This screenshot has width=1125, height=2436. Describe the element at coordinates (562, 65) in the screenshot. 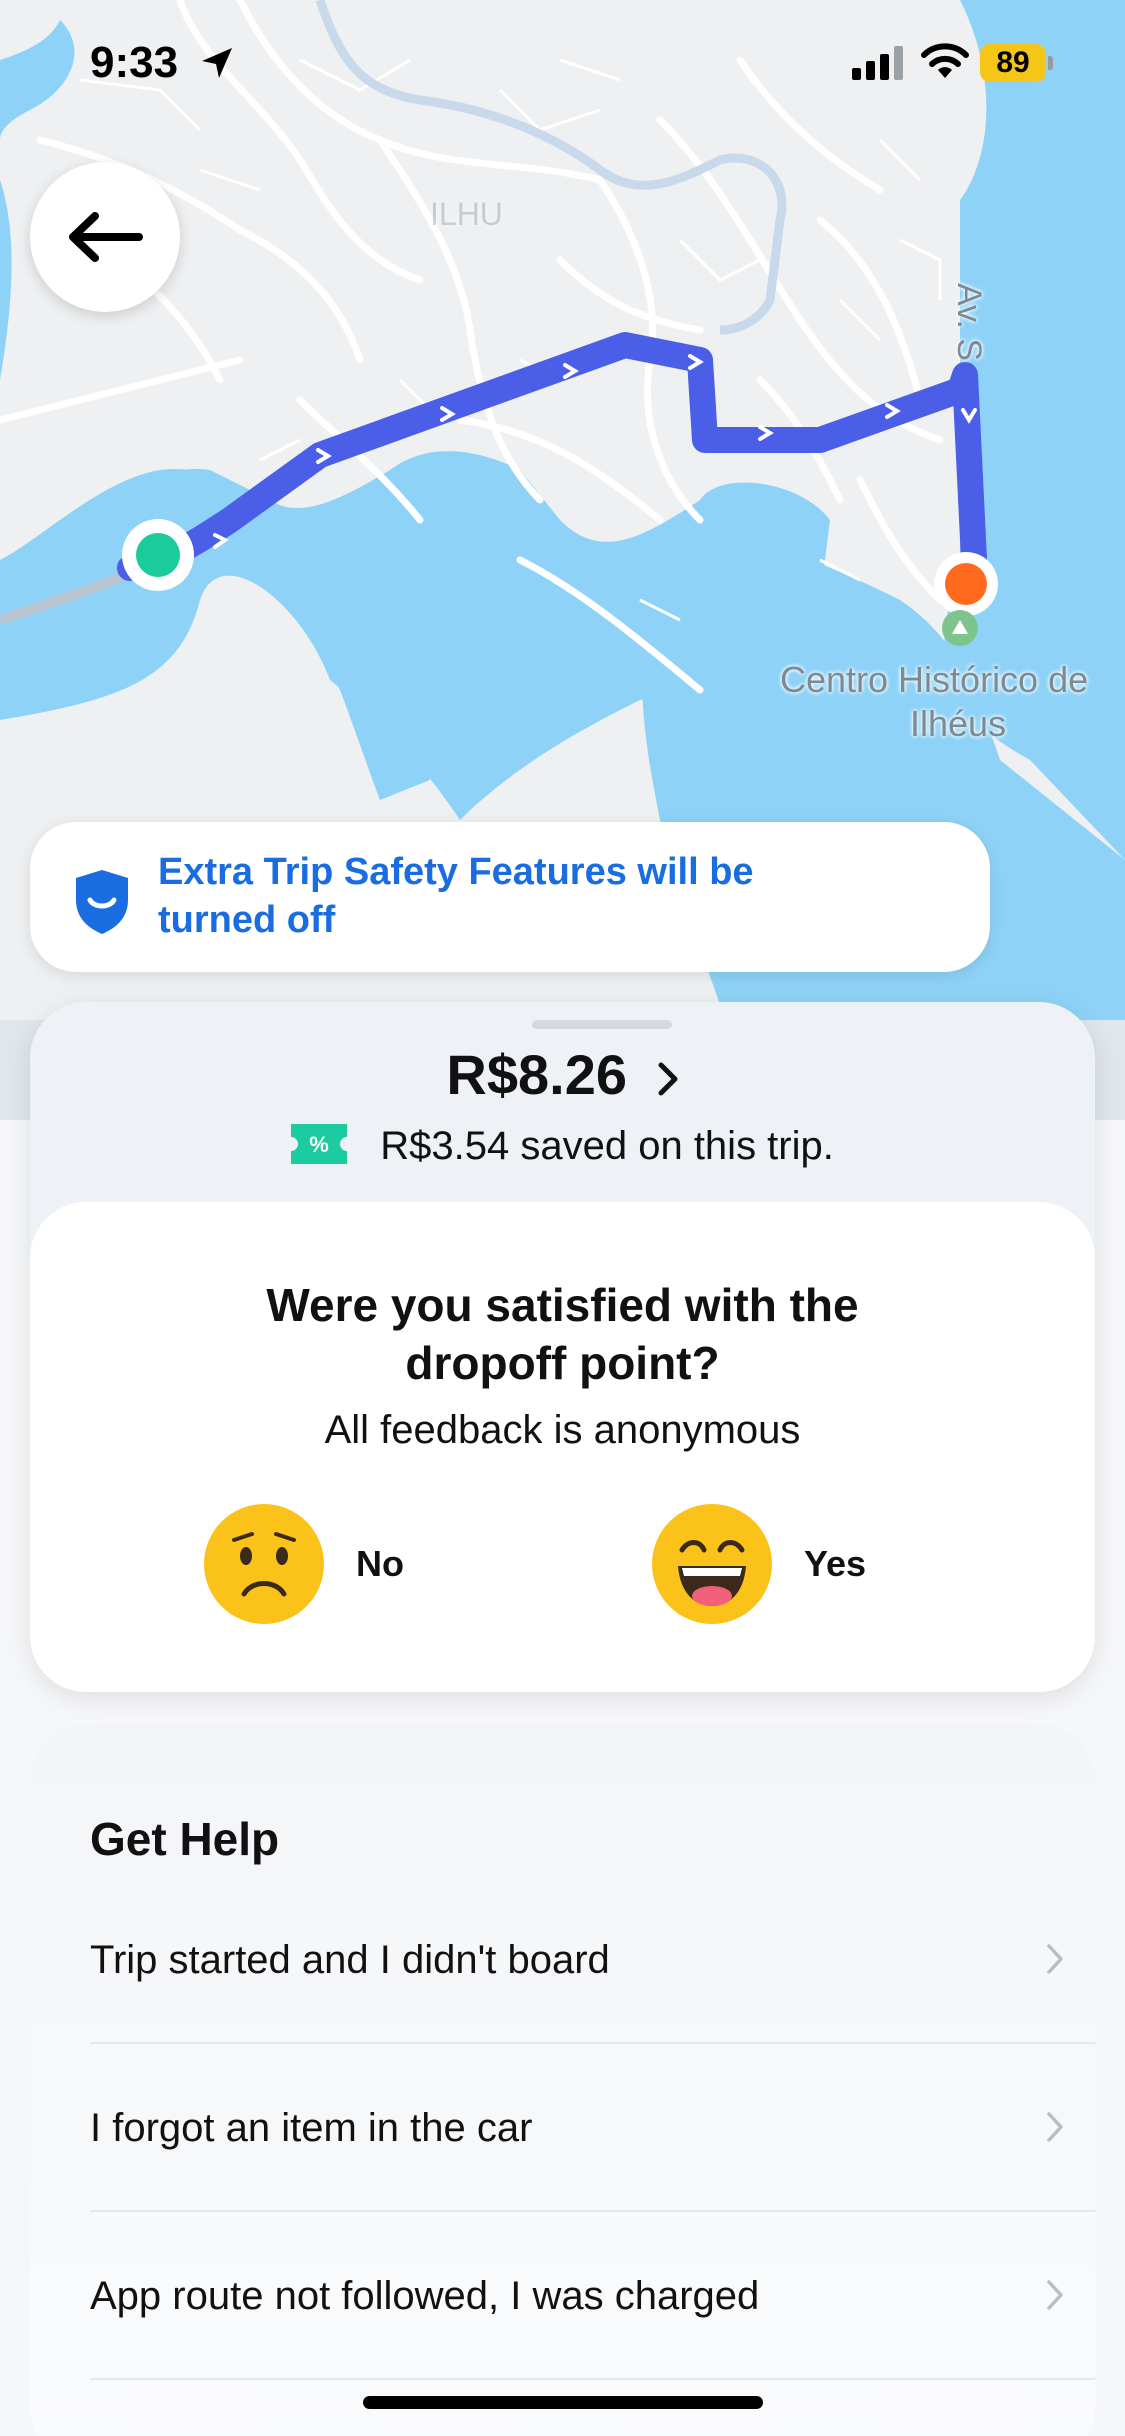

I see `status-bar: 9:33 89` at that location.